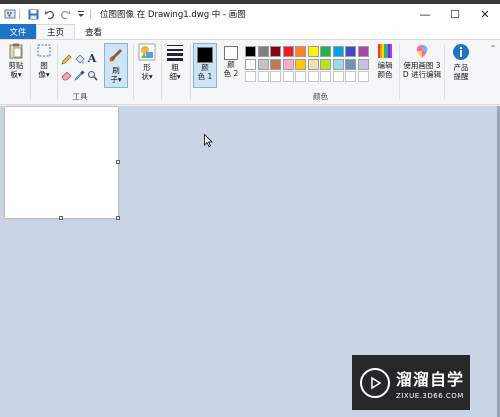 The image size is (500, 417). What do you see at coordinates (79, 59) in the screenshot?
I see `fill-icon` at bounding box center [79, 59].